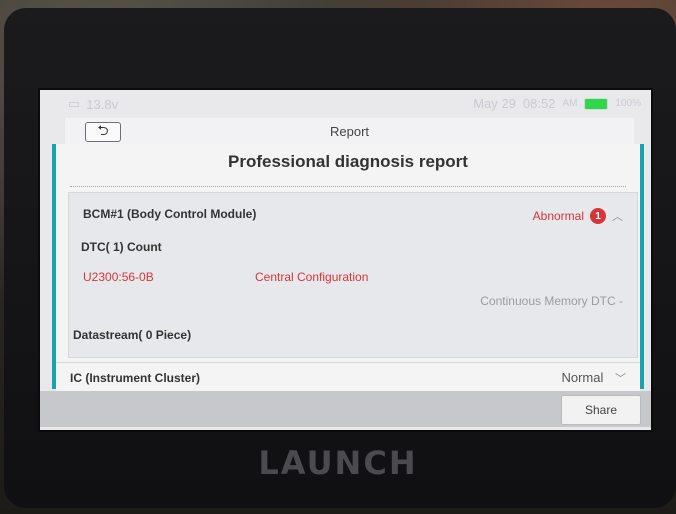  I want to click on dtc-count-label: DTC( 1) Count, so click(121, 247).